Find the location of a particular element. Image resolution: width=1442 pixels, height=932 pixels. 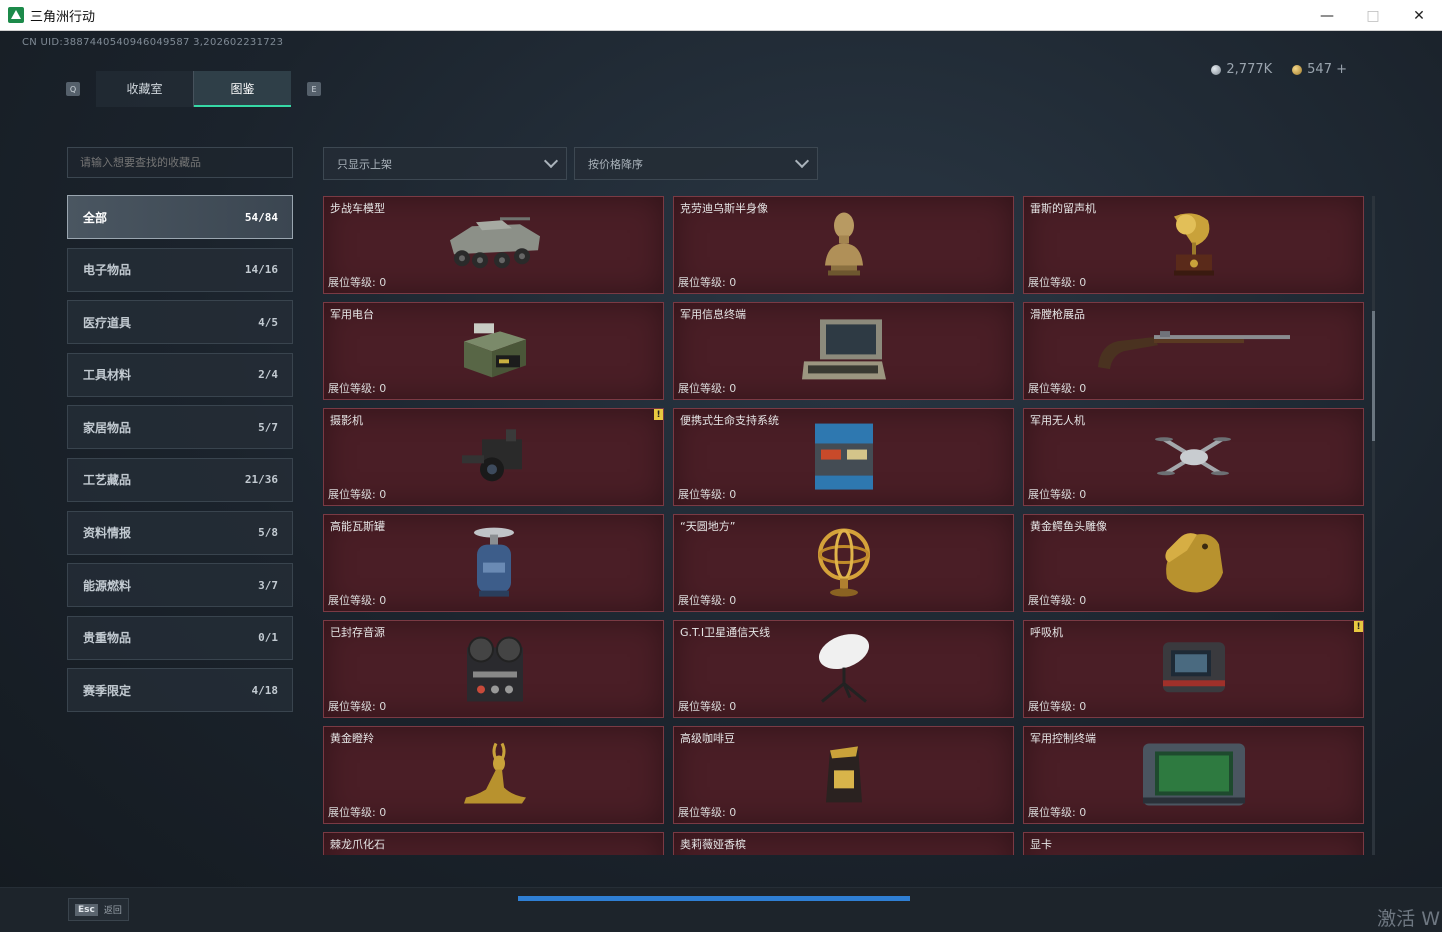

category-household: 家居物品 5/7 is located at coordinates (180, 427).